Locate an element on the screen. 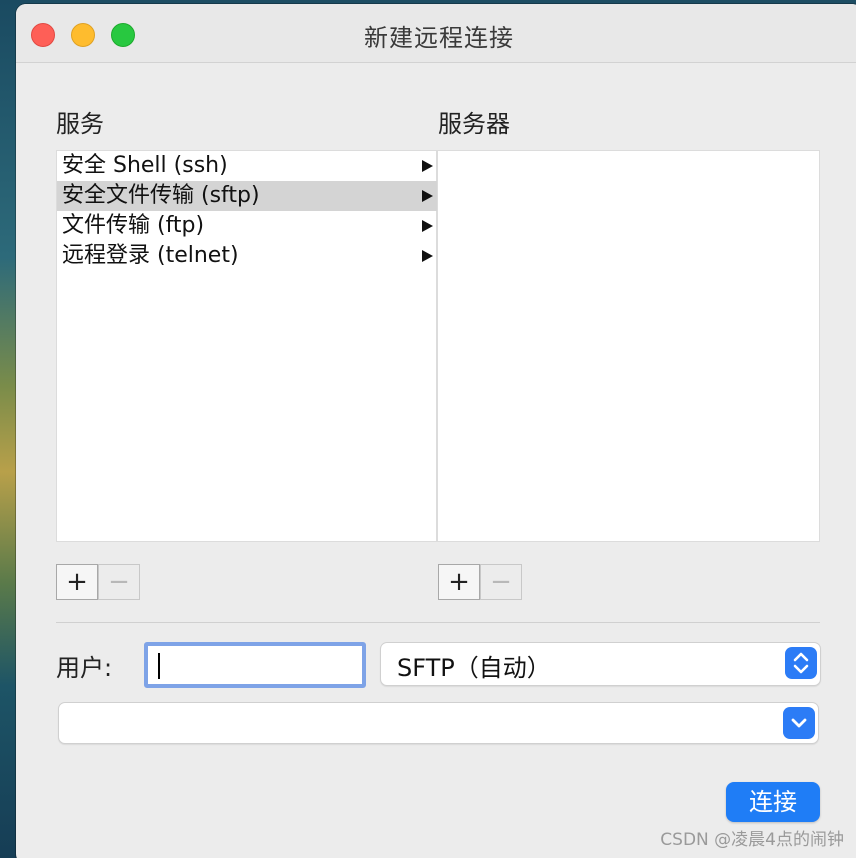 The width and height of the screenshot is (856, 858). protocol-select-value: SFTP（自动） is located at coordinates (474, 668).